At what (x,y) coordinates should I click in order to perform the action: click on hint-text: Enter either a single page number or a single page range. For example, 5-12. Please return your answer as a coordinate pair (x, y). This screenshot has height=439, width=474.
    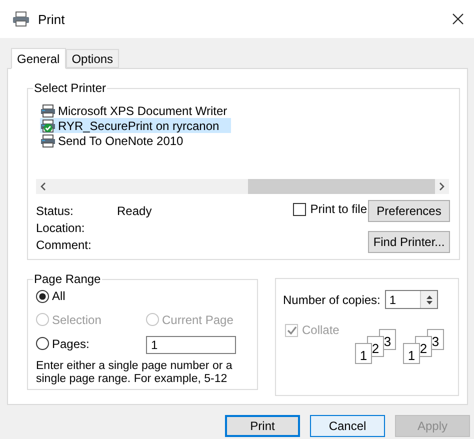
    Looking at the image, I should click on (135, 373).